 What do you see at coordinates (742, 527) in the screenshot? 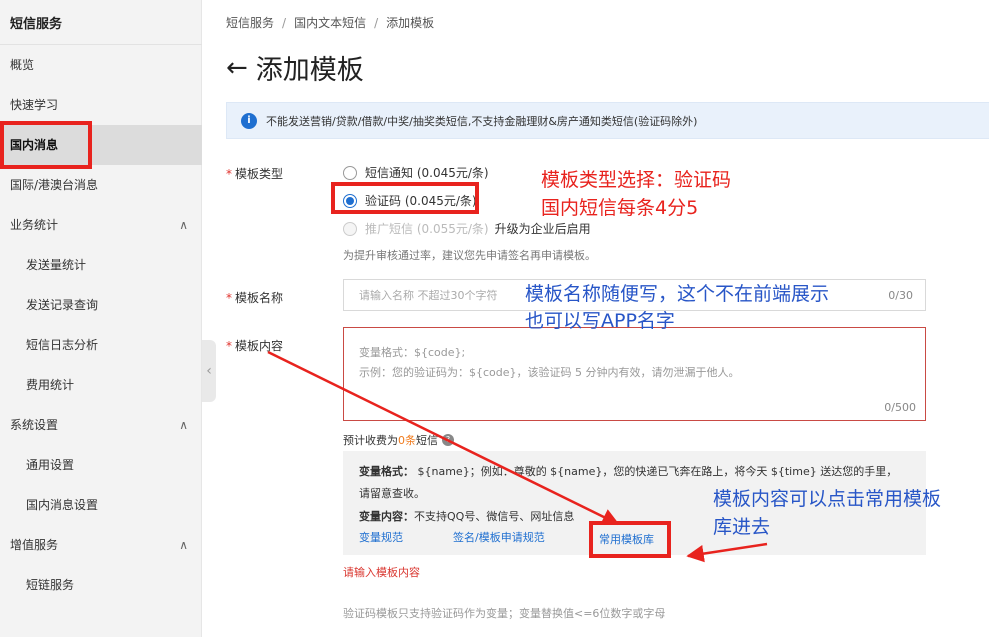
I see `annotation-content-note: 库进去` at bounding box center [742, 527].